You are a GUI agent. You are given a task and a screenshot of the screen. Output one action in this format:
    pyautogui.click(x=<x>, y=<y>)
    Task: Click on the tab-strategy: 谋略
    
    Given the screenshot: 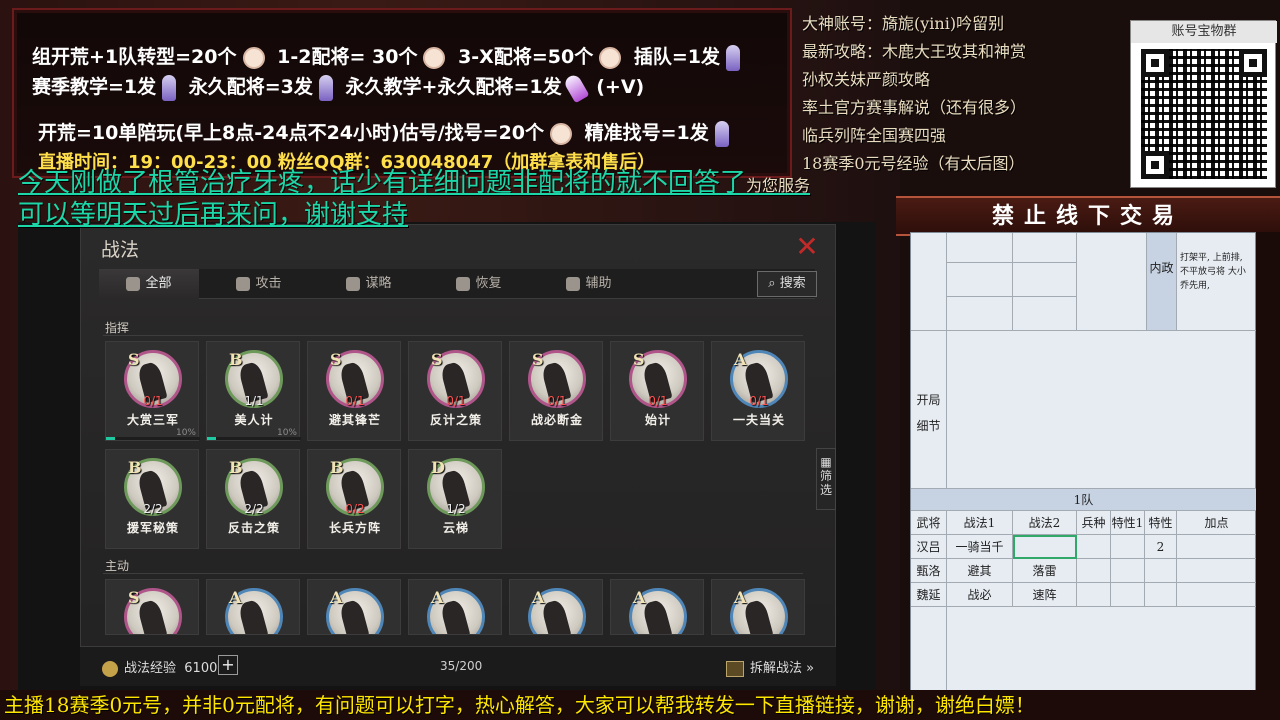 What is the action you would take?
    pyautogui.click(x=369, y=284)
    